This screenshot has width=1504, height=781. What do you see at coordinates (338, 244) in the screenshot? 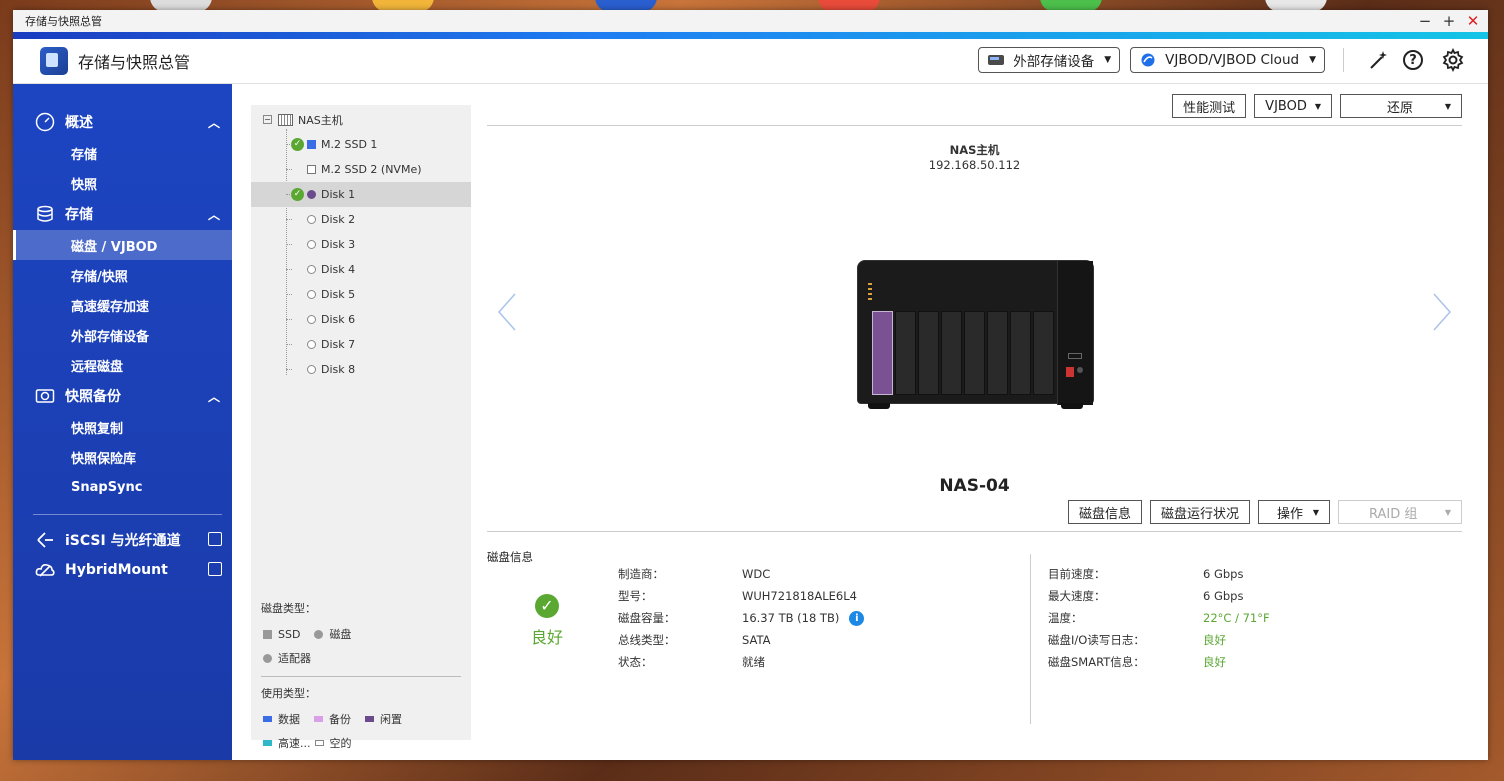
I see `tree-item-label: Disk 3` at bounding box center [338, 244].